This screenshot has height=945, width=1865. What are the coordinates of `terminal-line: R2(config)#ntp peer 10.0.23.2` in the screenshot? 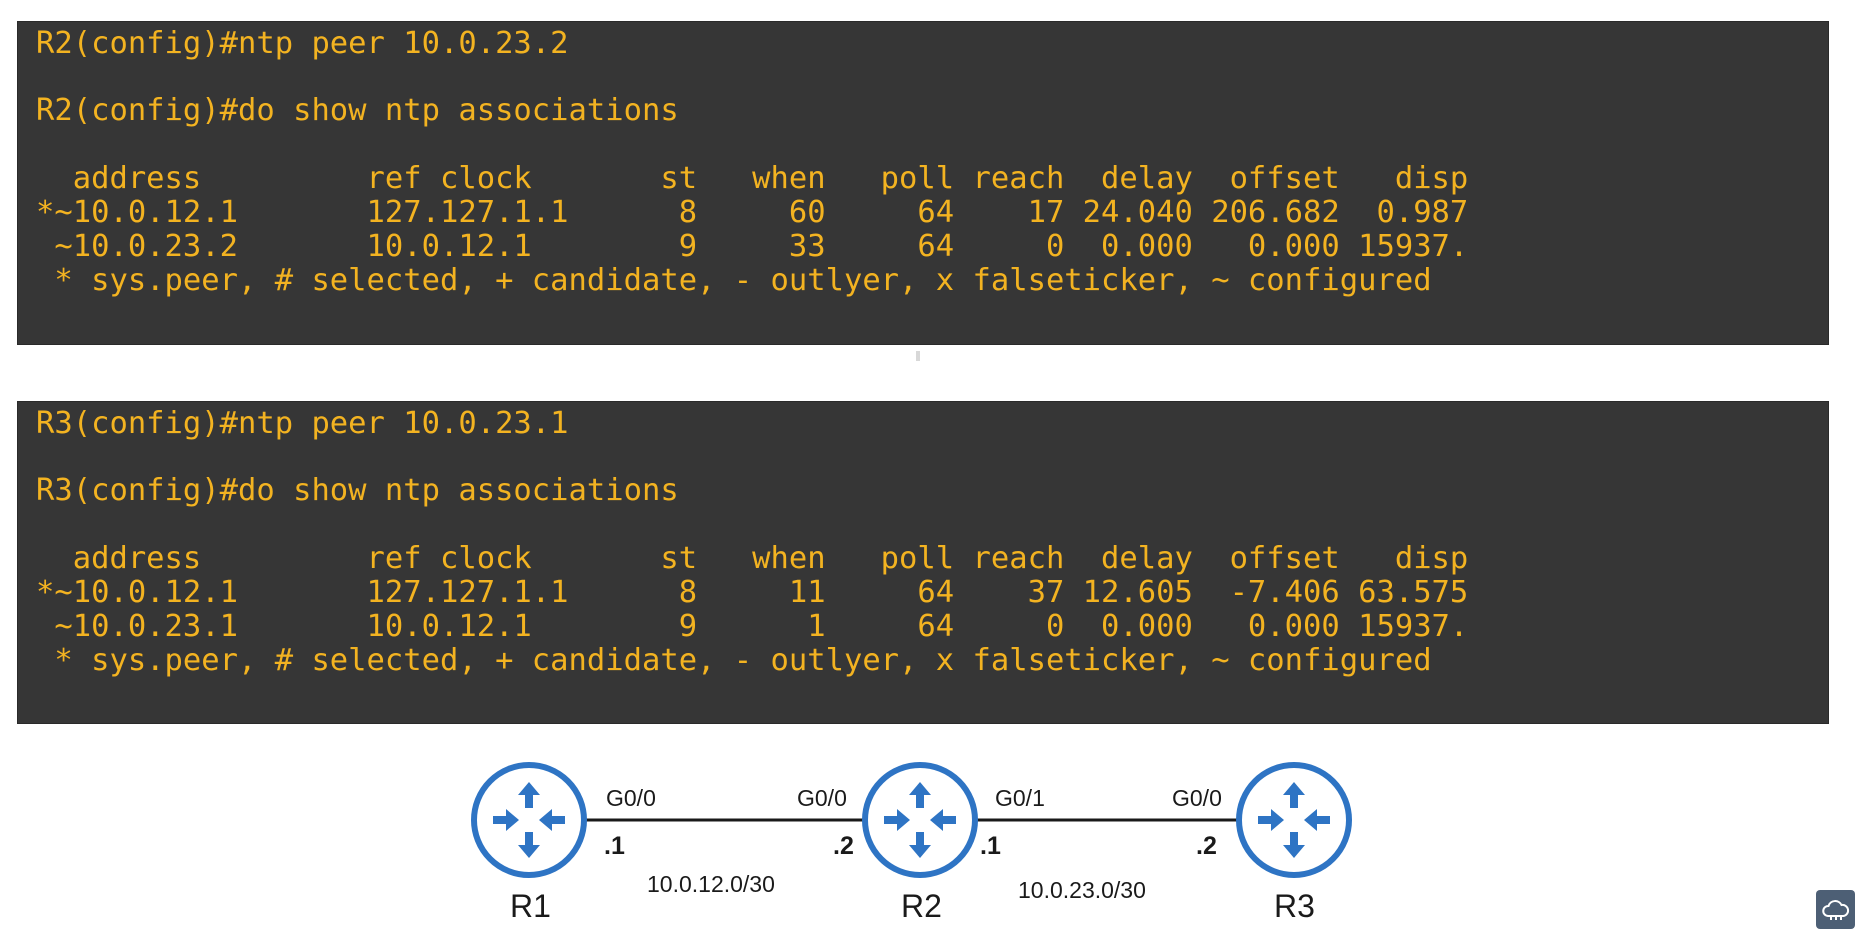 It's located at (302, 43).